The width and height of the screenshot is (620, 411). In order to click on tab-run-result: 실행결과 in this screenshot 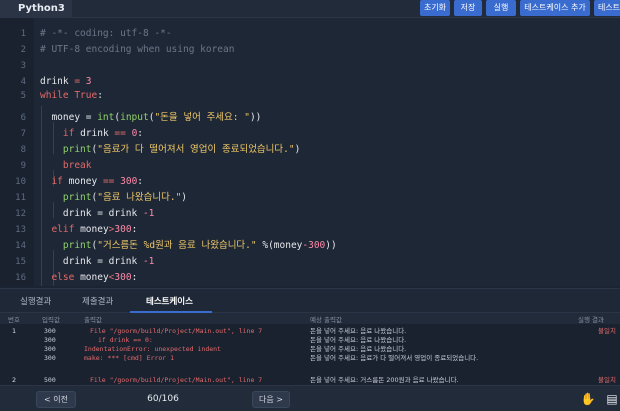, I will do `click(35, 301)`.